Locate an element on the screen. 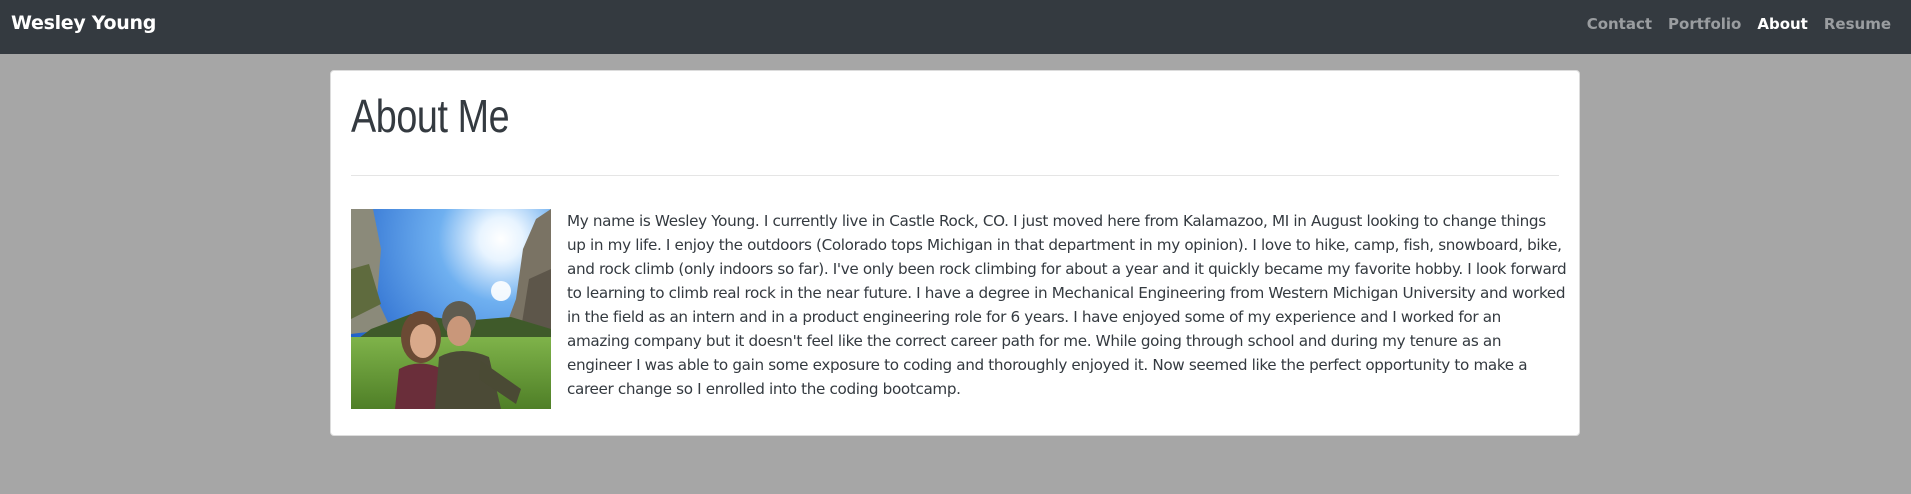  nav-links: Contact Portfolio About Resume is located at coordinates (1739, 24).